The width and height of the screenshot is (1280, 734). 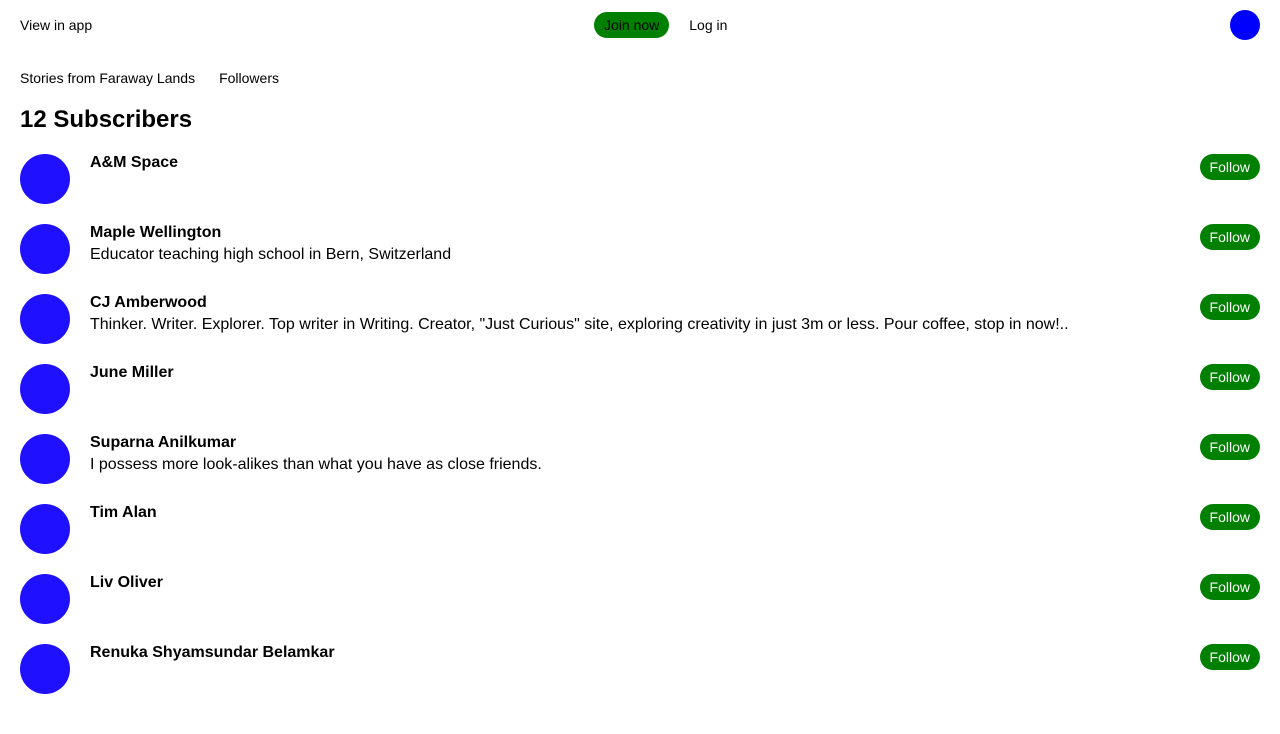 I want to click on subscriber-info: Tim Alan, so click(x=635, y=514).